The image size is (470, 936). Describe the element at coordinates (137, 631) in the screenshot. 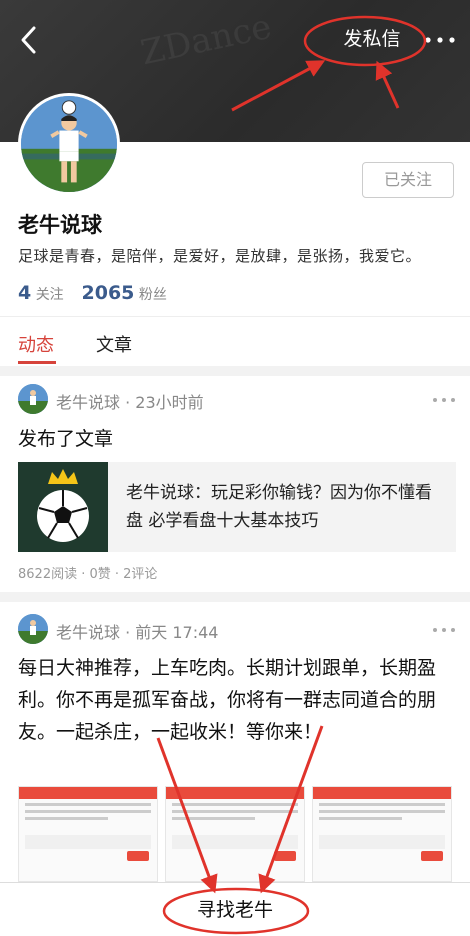

I see `post-author-meta: 老牛说球 · 前天 17:44` at that location.